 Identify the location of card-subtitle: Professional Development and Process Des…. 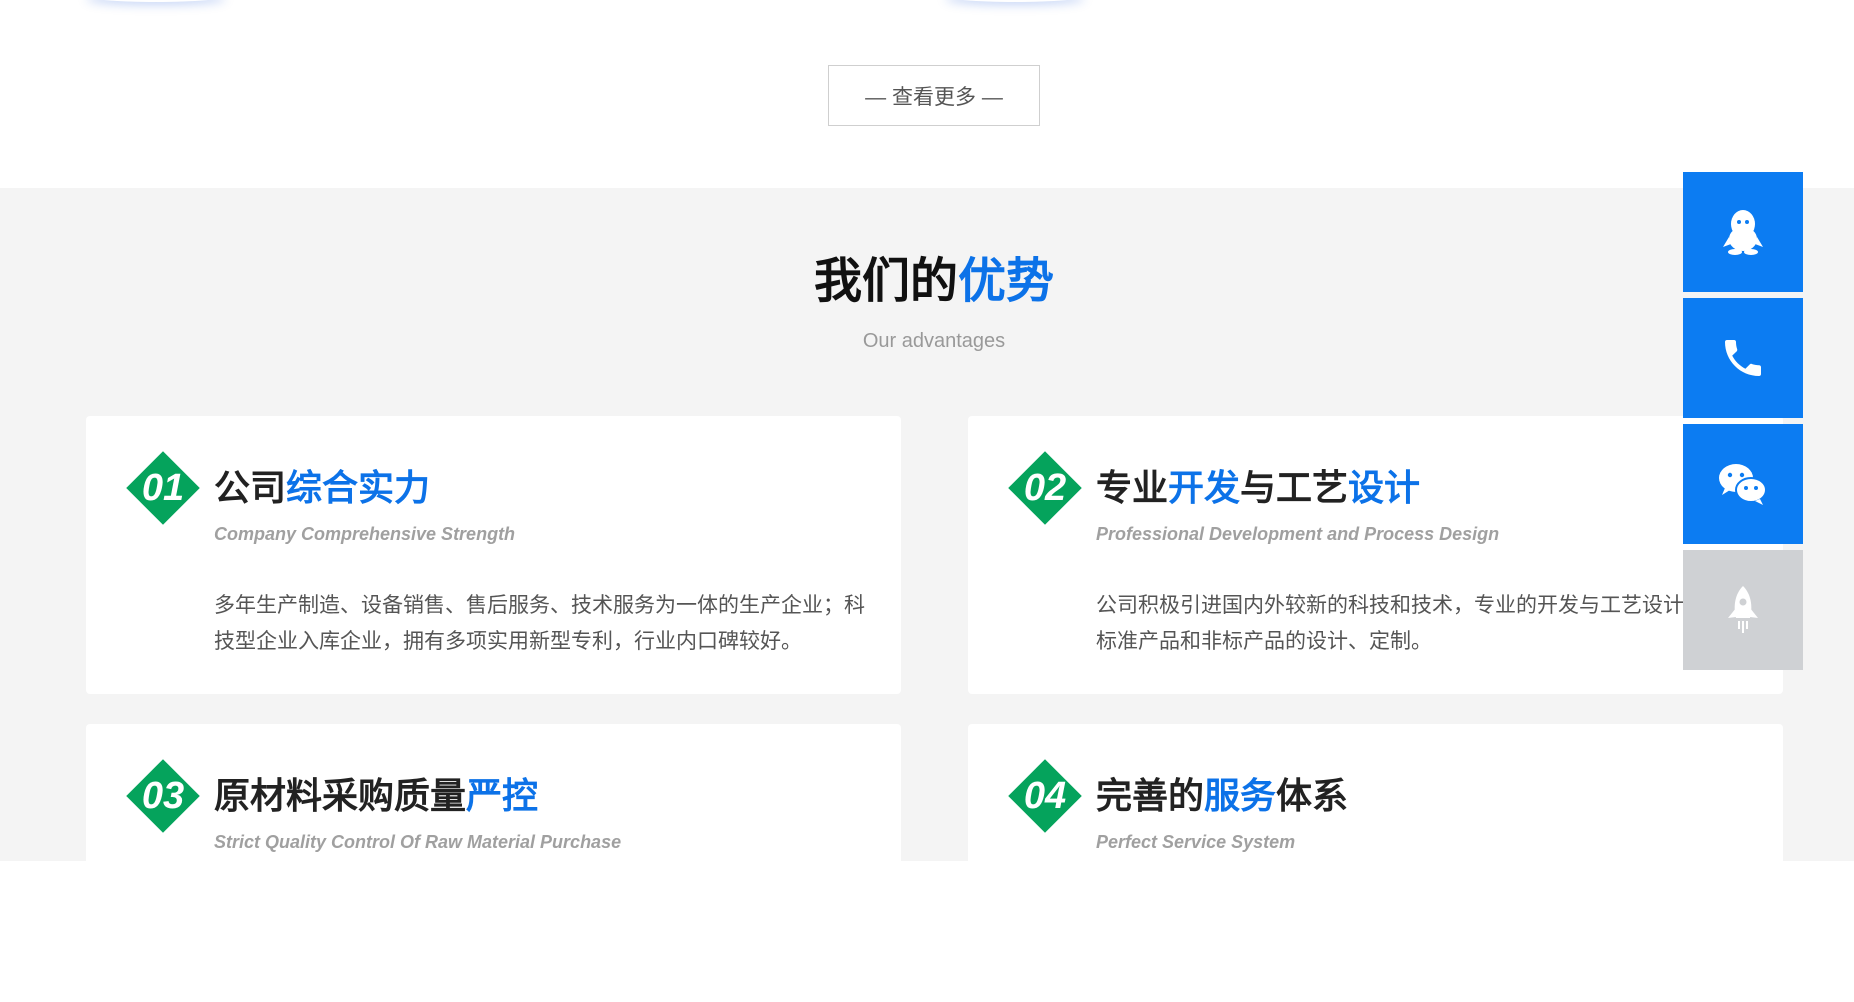
(1298, 534).